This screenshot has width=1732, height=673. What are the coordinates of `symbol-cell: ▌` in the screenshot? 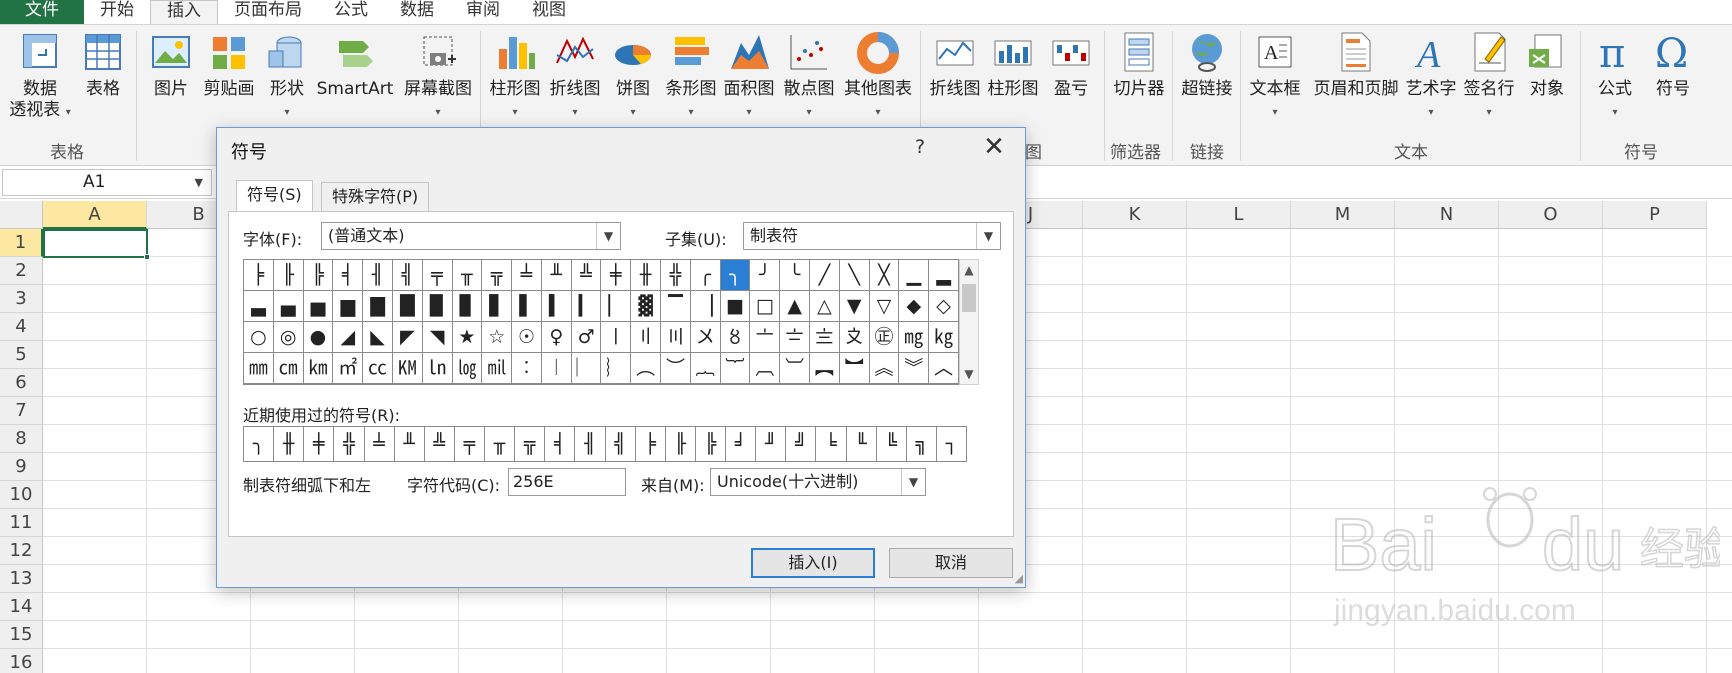 It's located at (527, 306).